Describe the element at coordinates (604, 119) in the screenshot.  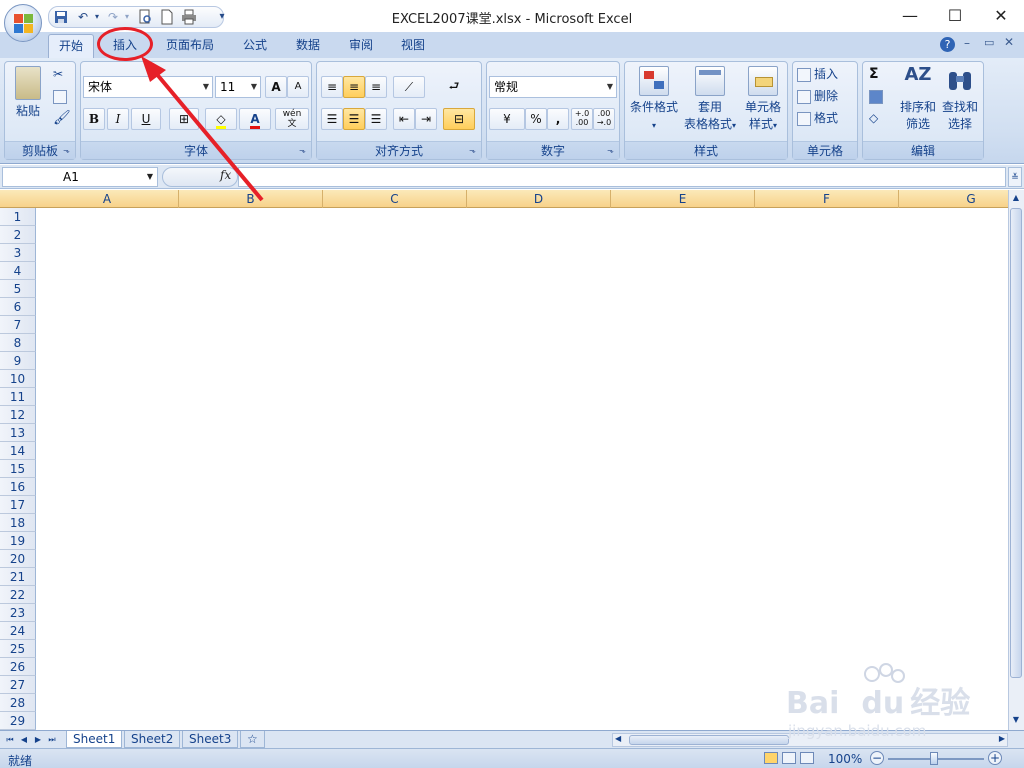
I see `decrease-decimal-button: .00 →.0` at that location.